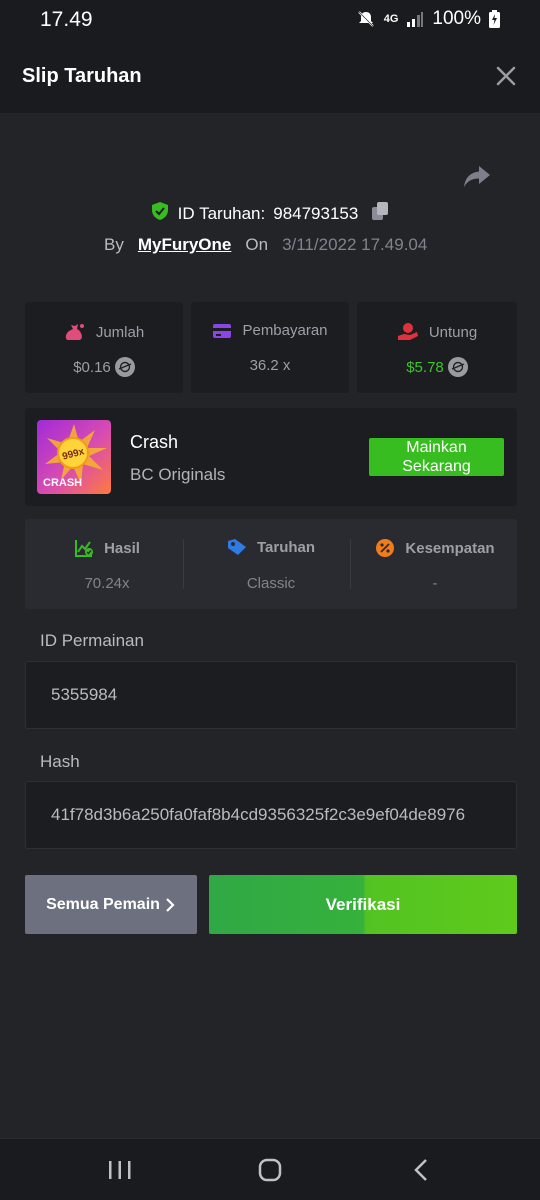  I want to click on stat-card-payout: Pembayaran 36.2 x, so click(270, 347).